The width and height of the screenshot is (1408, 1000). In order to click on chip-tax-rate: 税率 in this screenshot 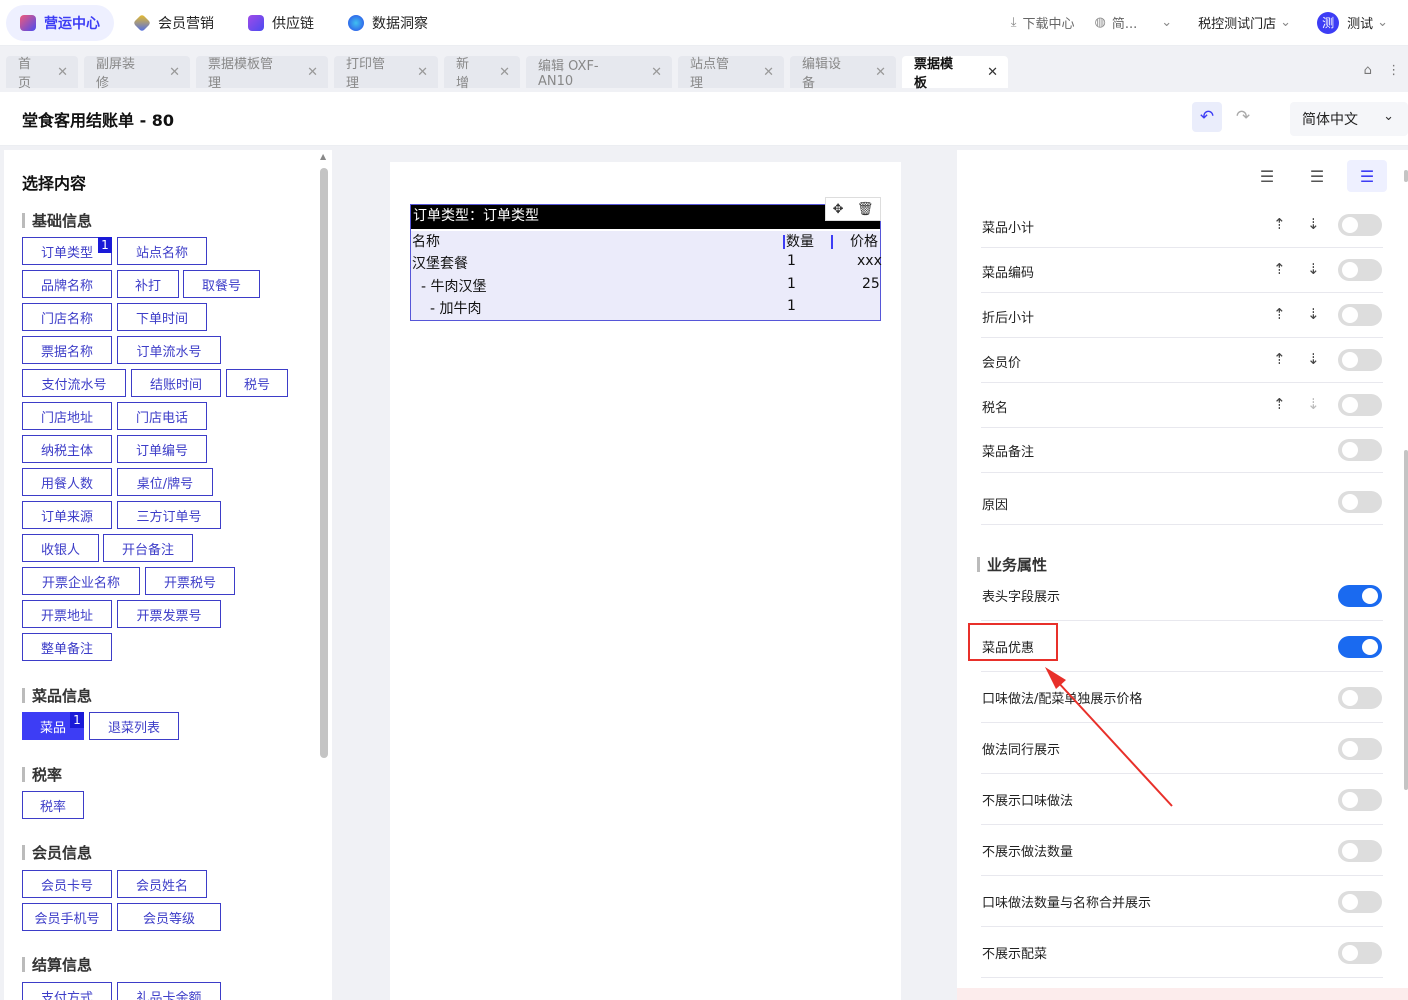, I will do `click(53, 805)`.